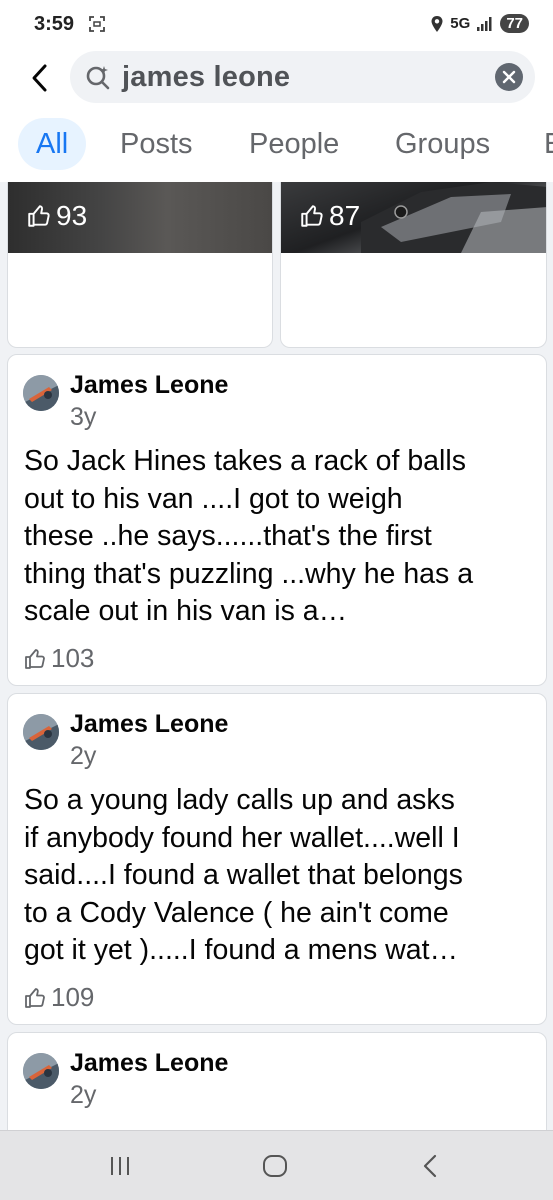 This screenshot has height=1200, width=553. I want to click on photo-result-card: 93, so click(140, 265).